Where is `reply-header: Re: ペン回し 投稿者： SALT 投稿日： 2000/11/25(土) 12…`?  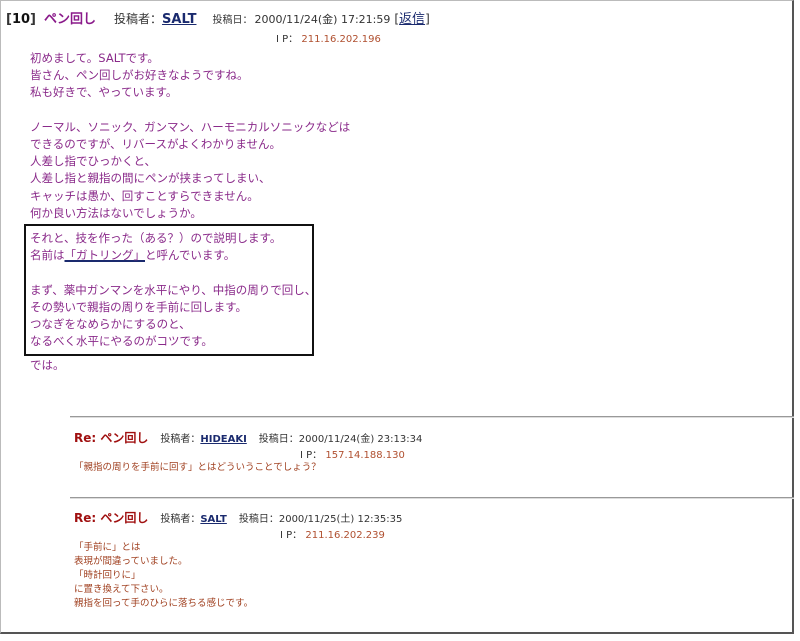
reply-header: Re: ペン回し 投稿者： SALT 投稿日： 2000/11/25(土) 12… is located at coordinates (238, 517).